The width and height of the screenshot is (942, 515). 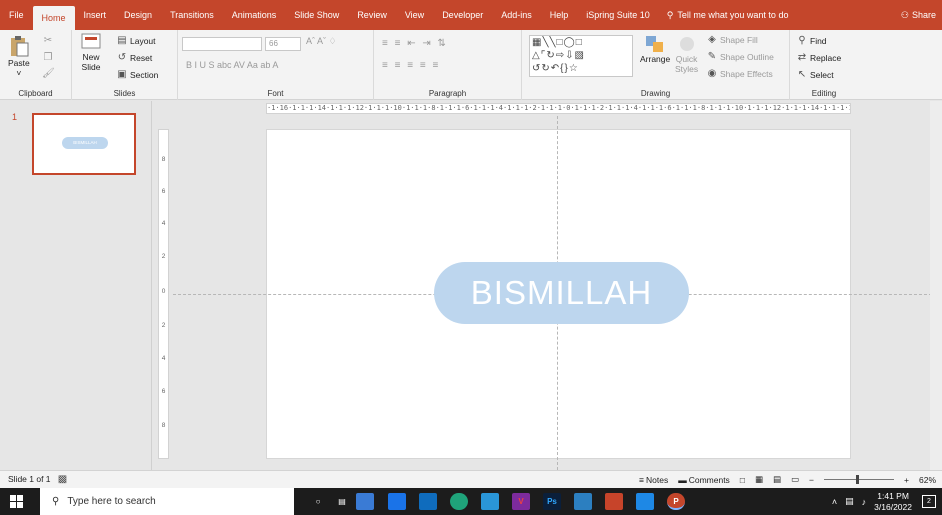 What do you see at coordinates (739, 74) in the screenshot?
I see `shape-effects-button: ◉ Shape Effects` at bounding box center [739, 74].